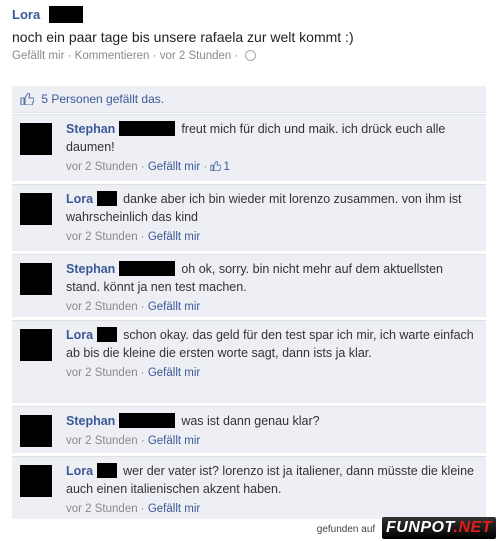 The width and height of the screenshot is (500, 541). I want to click on globe-icon, so click(250, 56).